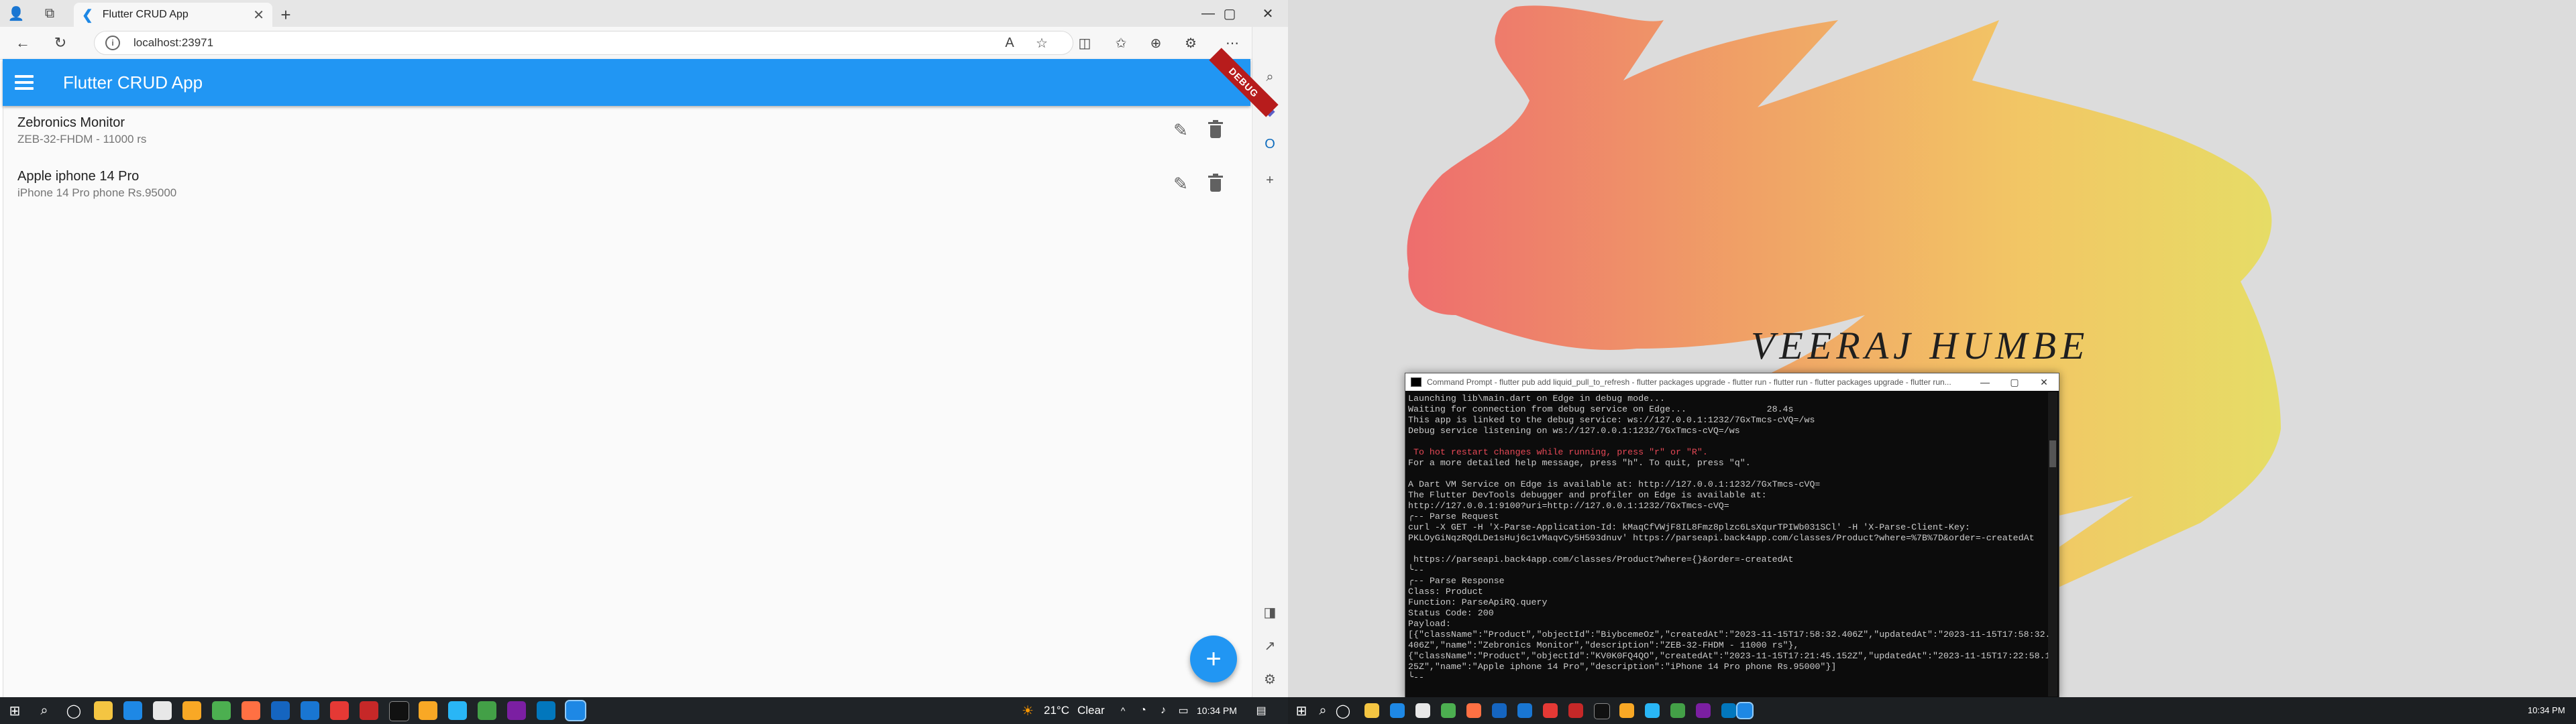 The height and width of the screenshot is (724, 2576). I want to click on search-icon: ⌕, so click(44, 710).